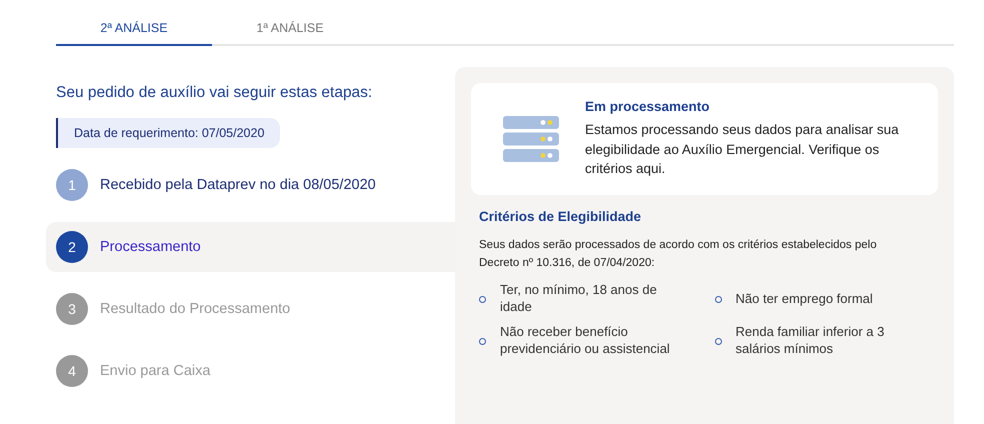 This screenshot has width=984, height=424. I want to click on step-number: 3, so click(72, 309).